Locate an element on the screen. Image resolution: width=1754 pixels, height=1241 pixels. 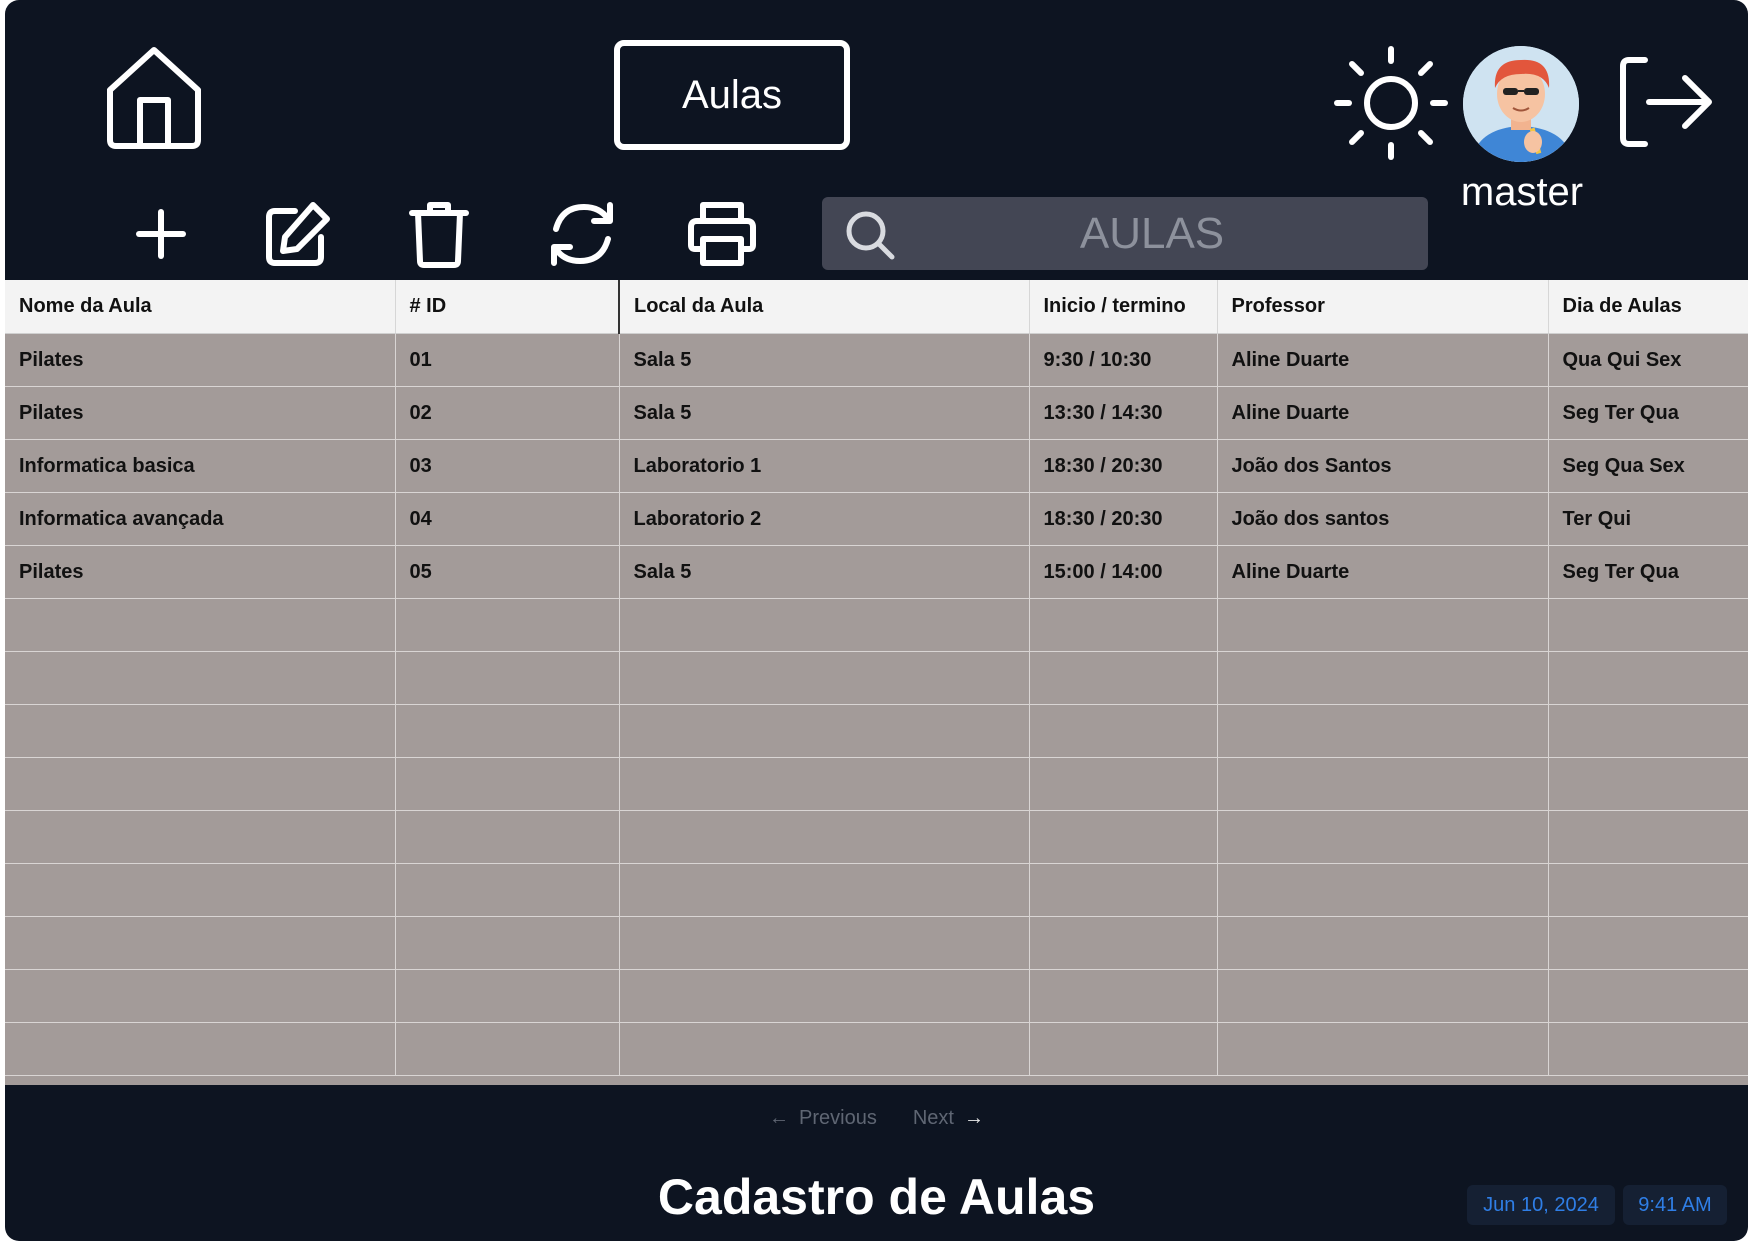
table-cell: 03 is located at coordinates (507, 466).